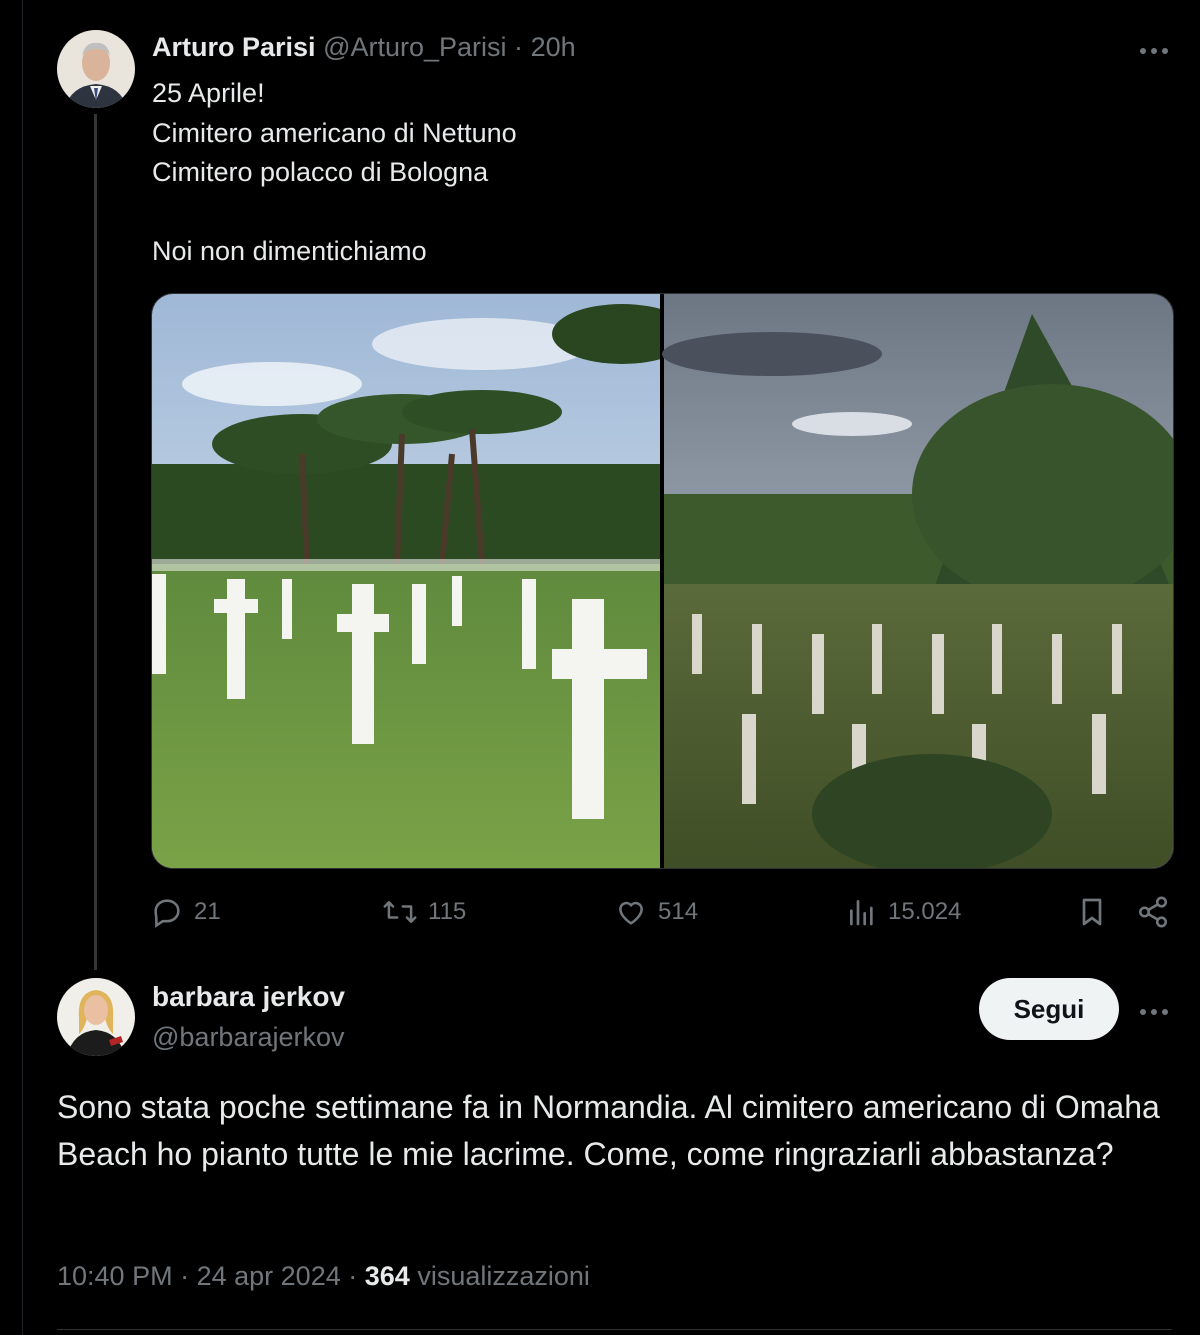 The width and height of the screenshot is (1200, 1335). I want to click on text-line, so click(334, 213).